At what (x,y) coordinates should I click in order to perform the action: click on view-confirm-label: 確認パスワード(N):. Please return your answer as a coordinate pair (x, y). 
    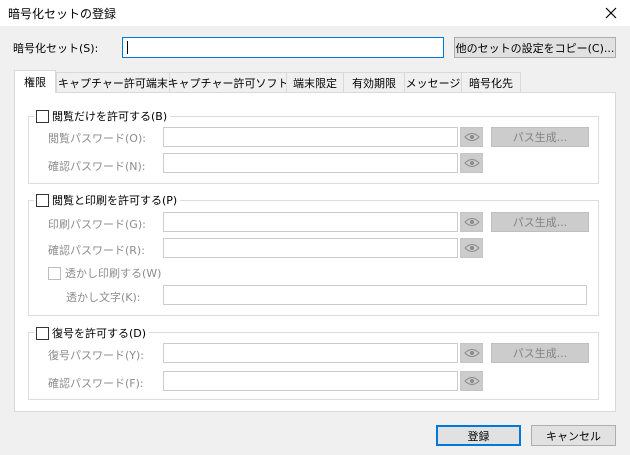
    Looking at the image, I should click on (97, 166).